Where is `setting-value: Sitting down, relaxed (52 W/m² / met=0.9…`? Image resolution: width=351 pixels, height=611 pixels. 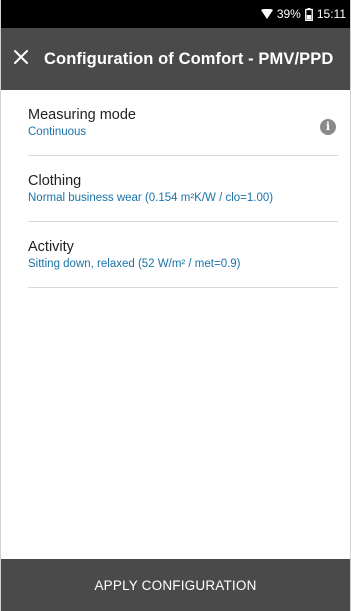
setting-value: Sitting down, relaxed (52 W/m² / met=0.9… is located at coordinates (134, 264).